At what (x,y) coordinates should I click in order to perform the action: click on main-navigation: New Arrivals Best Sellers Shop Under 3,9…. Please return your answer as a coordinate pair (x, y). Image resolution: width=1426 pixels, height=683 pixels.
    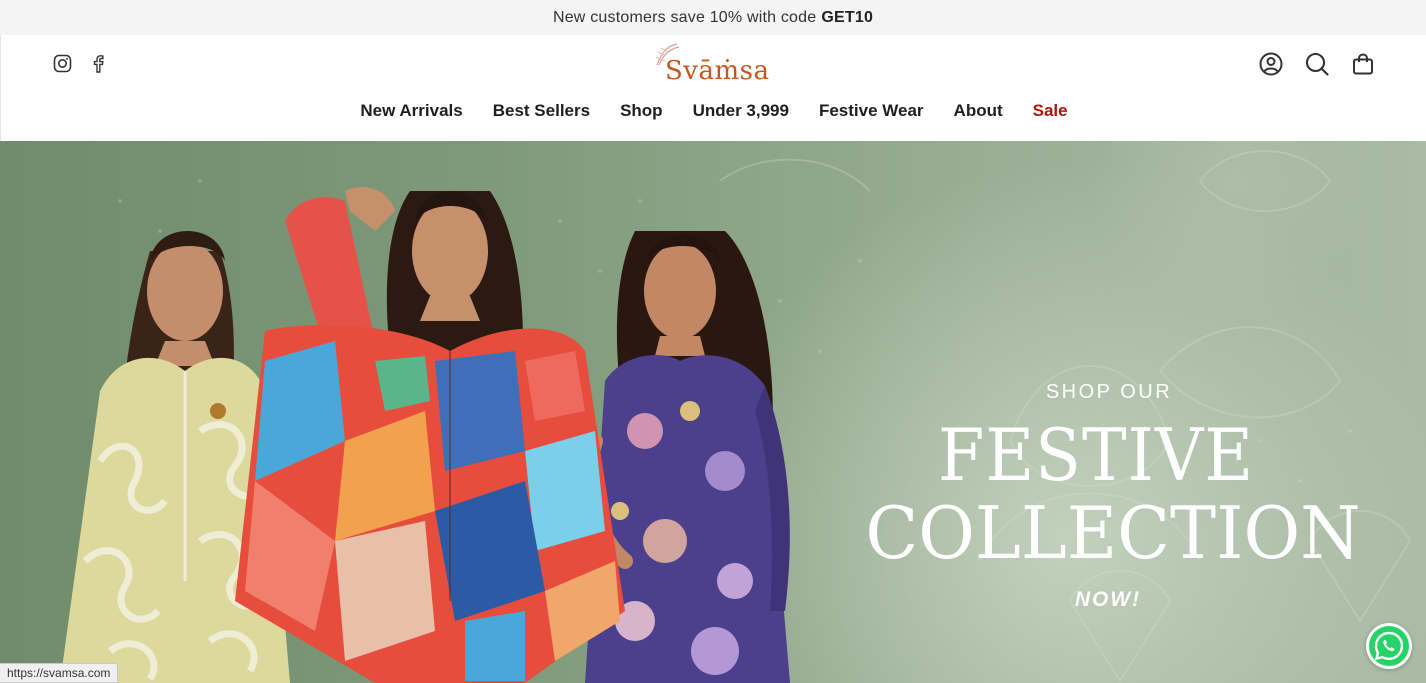
    Looking at the image, I should click on (713, 114).